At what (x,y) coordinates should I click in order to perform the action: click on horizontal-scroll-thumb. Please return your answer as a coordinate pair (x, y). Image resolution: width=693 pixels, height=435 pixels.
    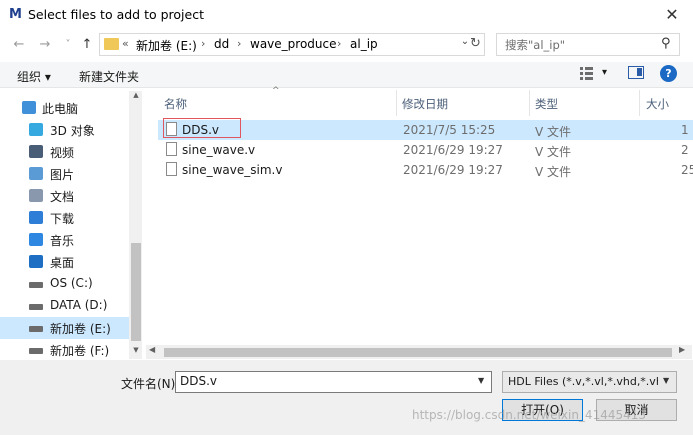
    Looking at the image, I should click on (418, 352).